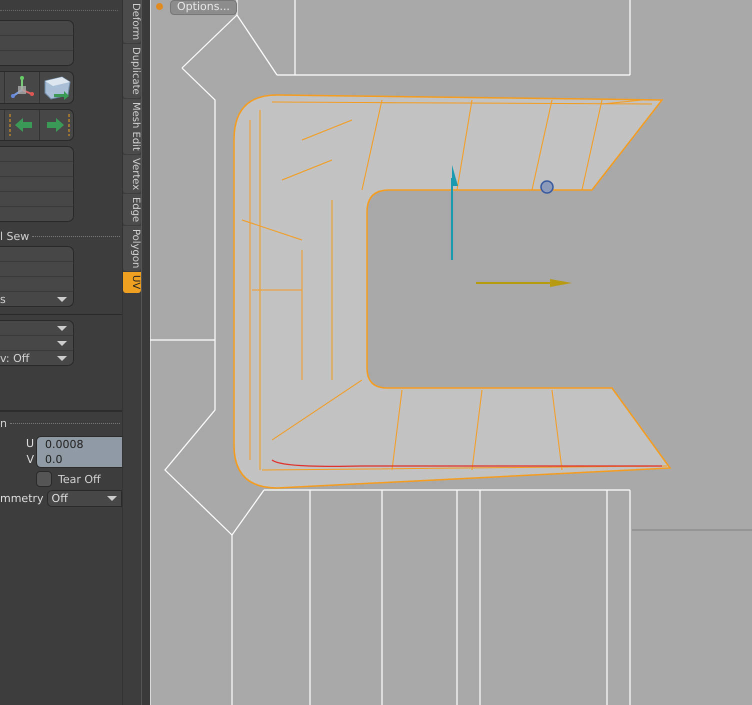 This screenshot has height=705, width=752. What do you see at coordinates (62, 299) in the screenshot?
I see `caret-icon` at bounding box center [62, 299].